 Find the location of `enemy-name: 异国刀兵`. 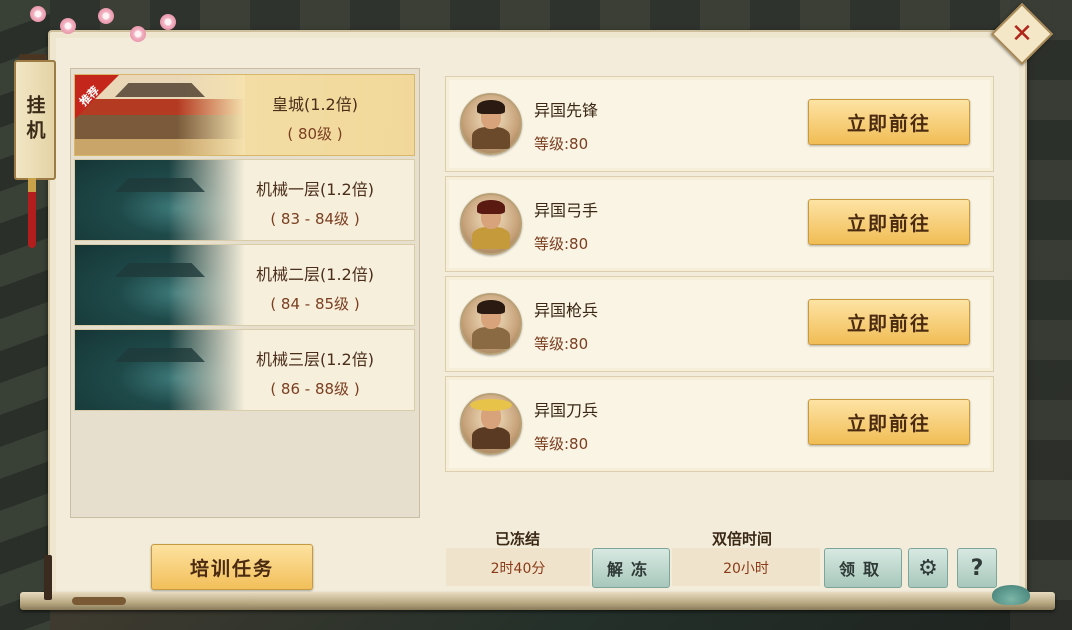

enemy-name: 异国刀兵 is located at coordinates (566, 410).